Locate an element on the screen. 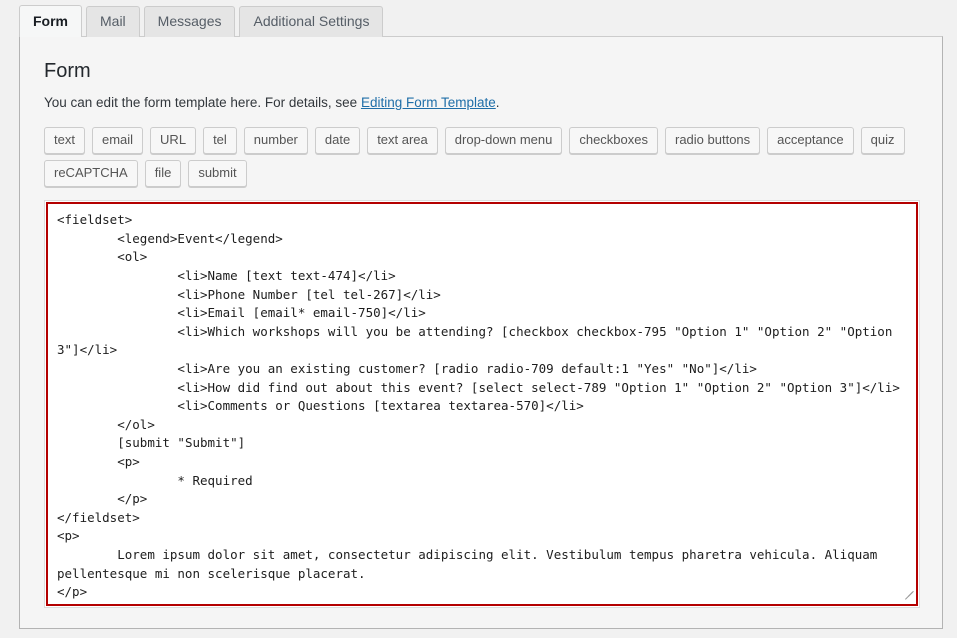 This screenshot has height=638, width=957. page-title: Form is located at coordinates (67, 71).